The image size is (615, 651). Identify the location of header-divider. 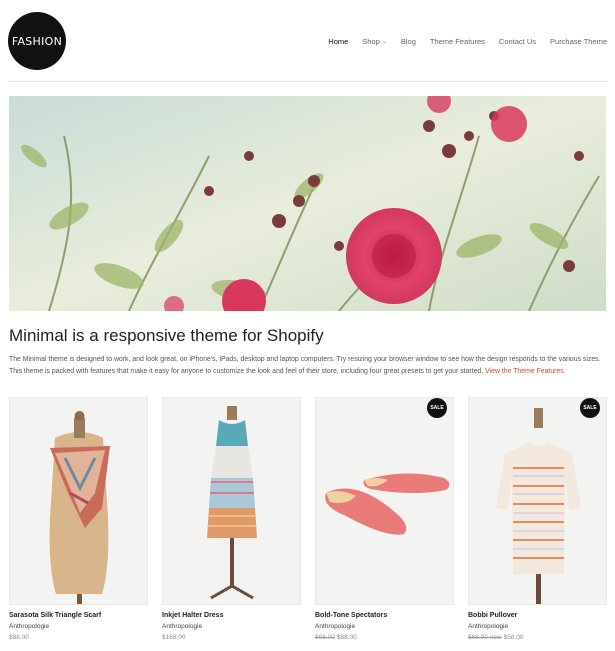
(307, 81).